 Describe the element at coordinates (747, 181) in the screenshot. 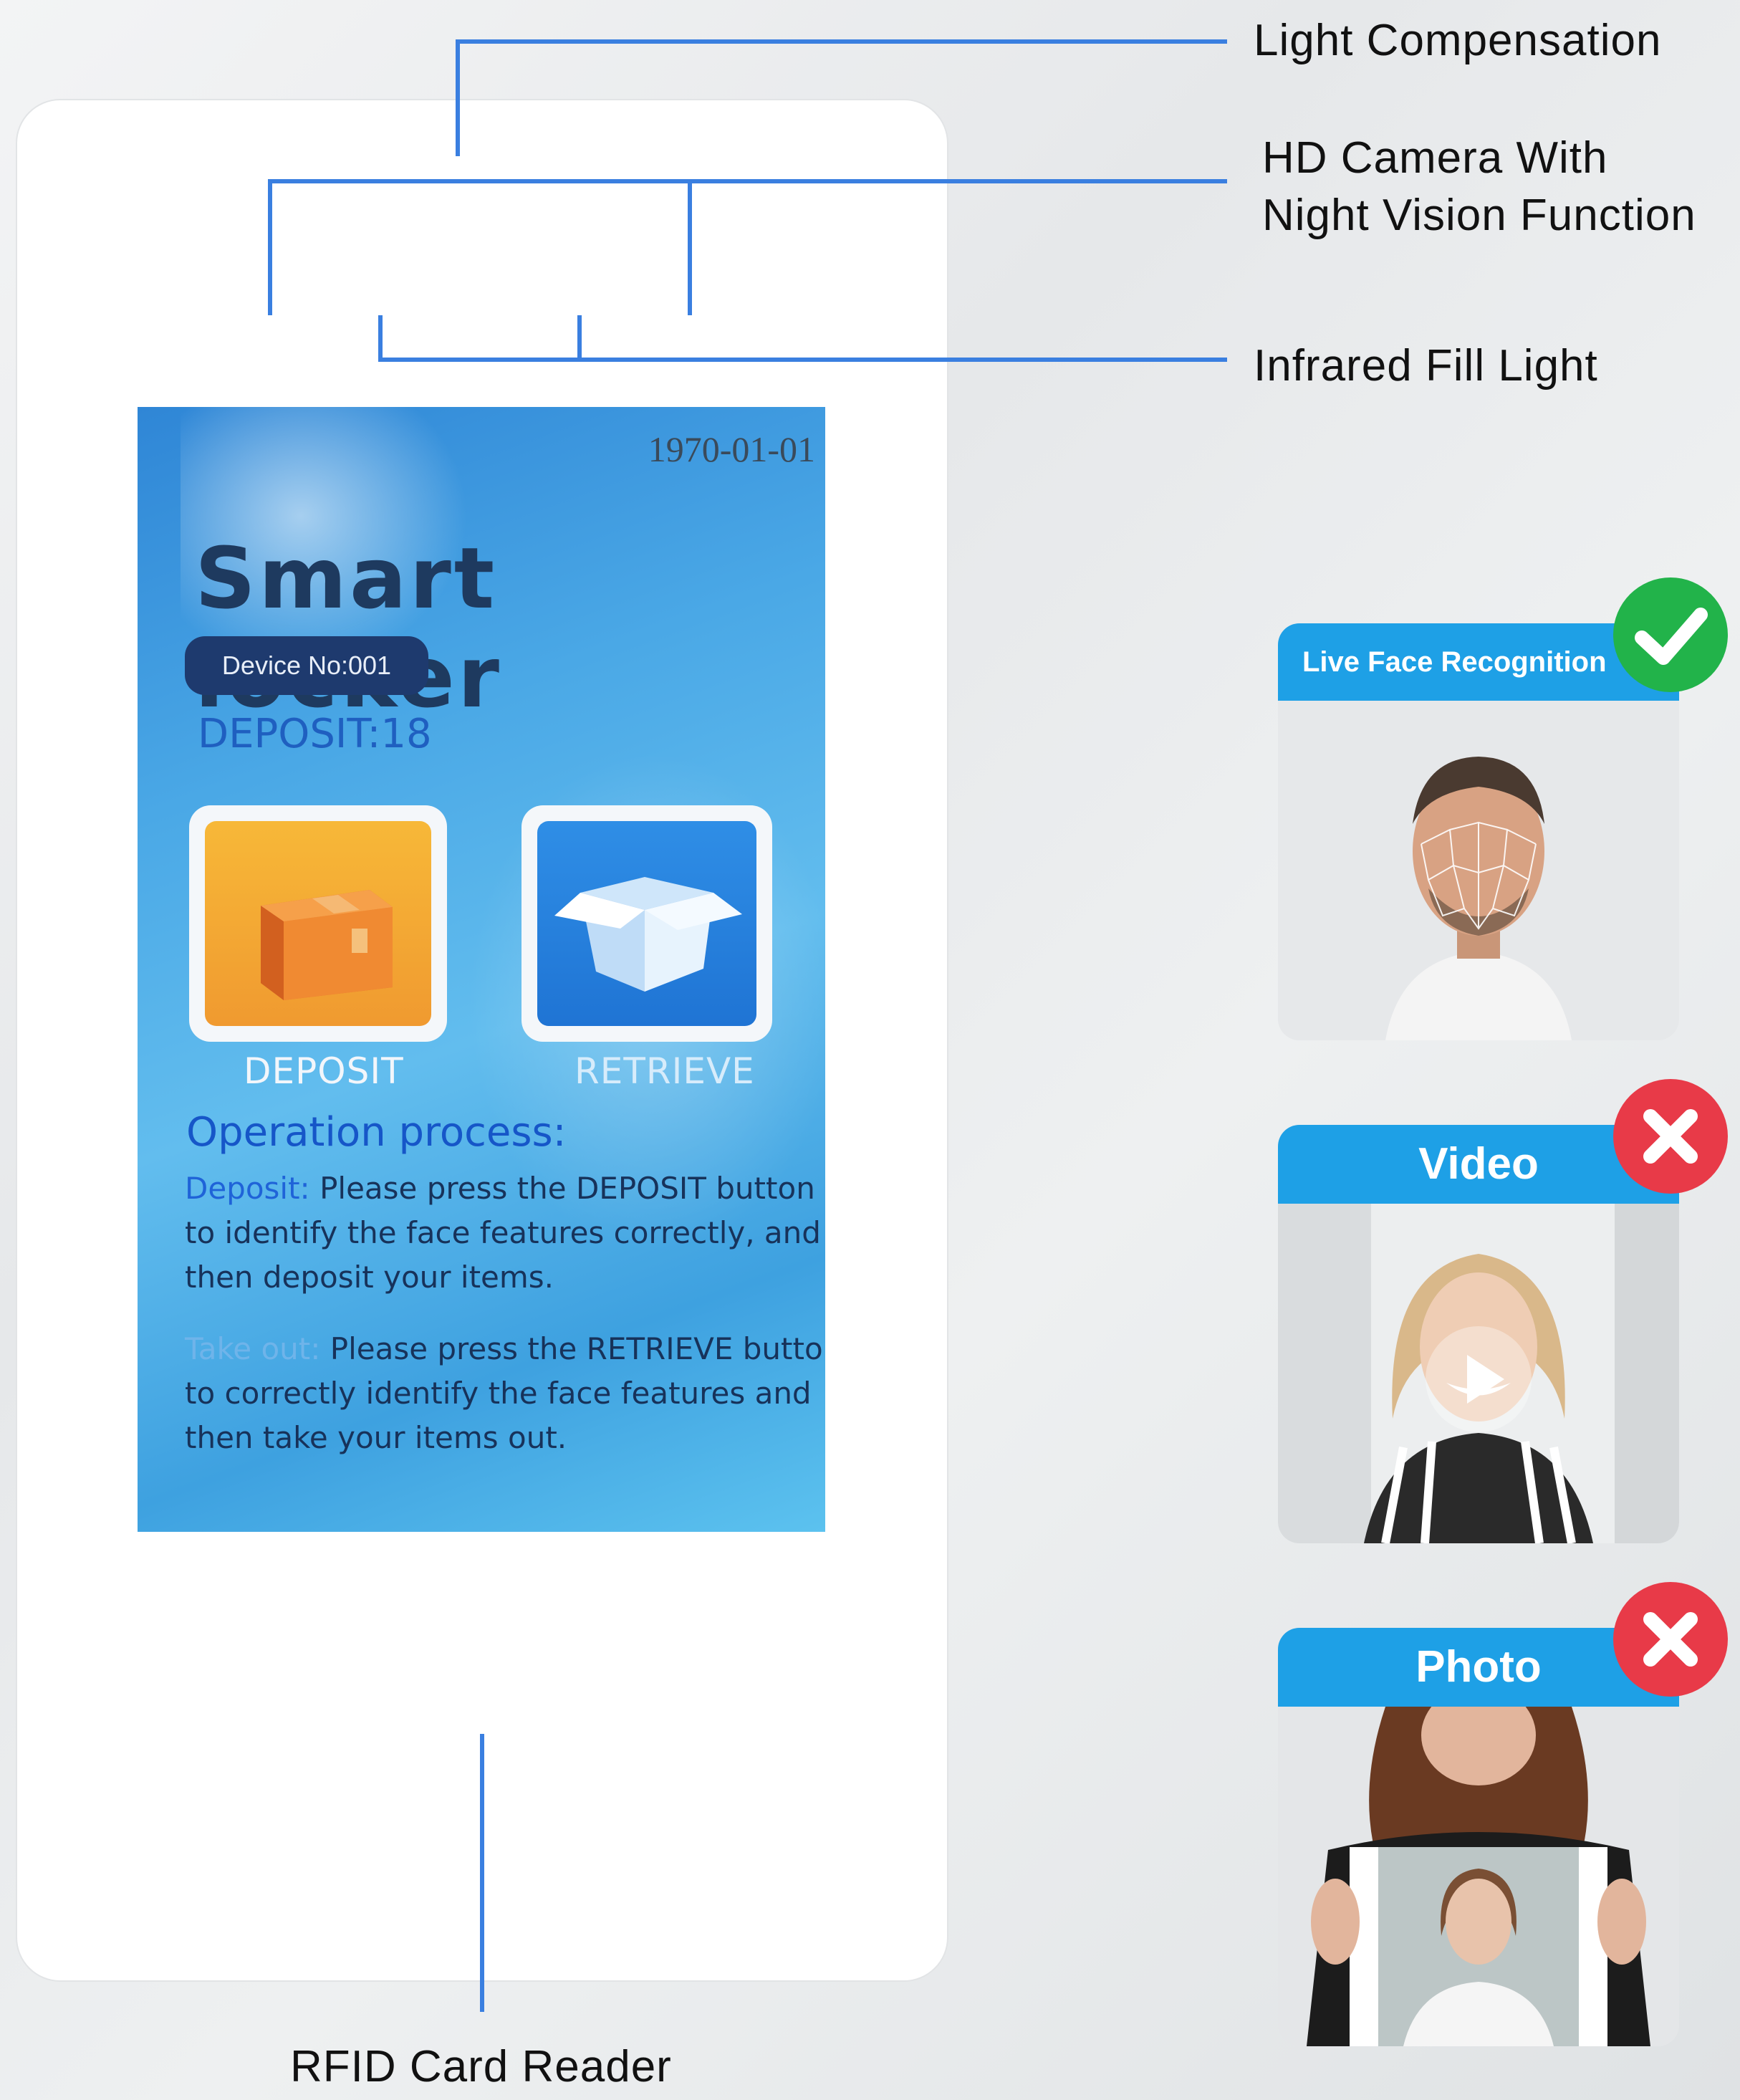

I see `leader-line-hd-camera` at that location.